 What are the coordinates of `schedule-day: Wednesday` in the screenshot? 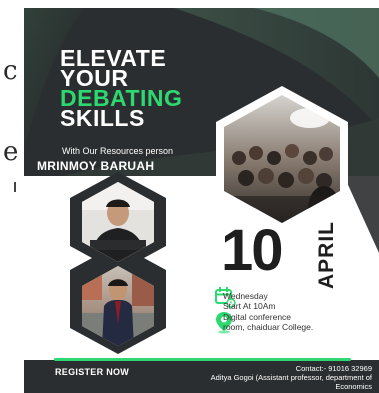 It's located at (245, 296).